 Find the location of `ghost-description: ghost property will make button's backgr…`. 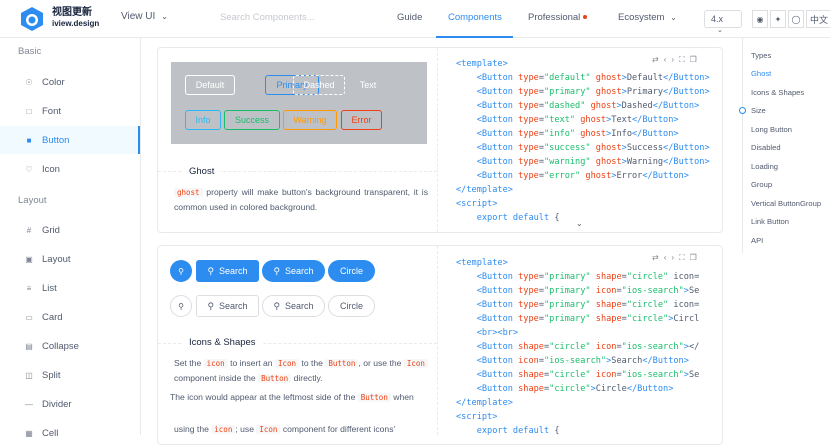

ghost-description: ghost property will make button's backgr… is located at coordinates (301, 200).